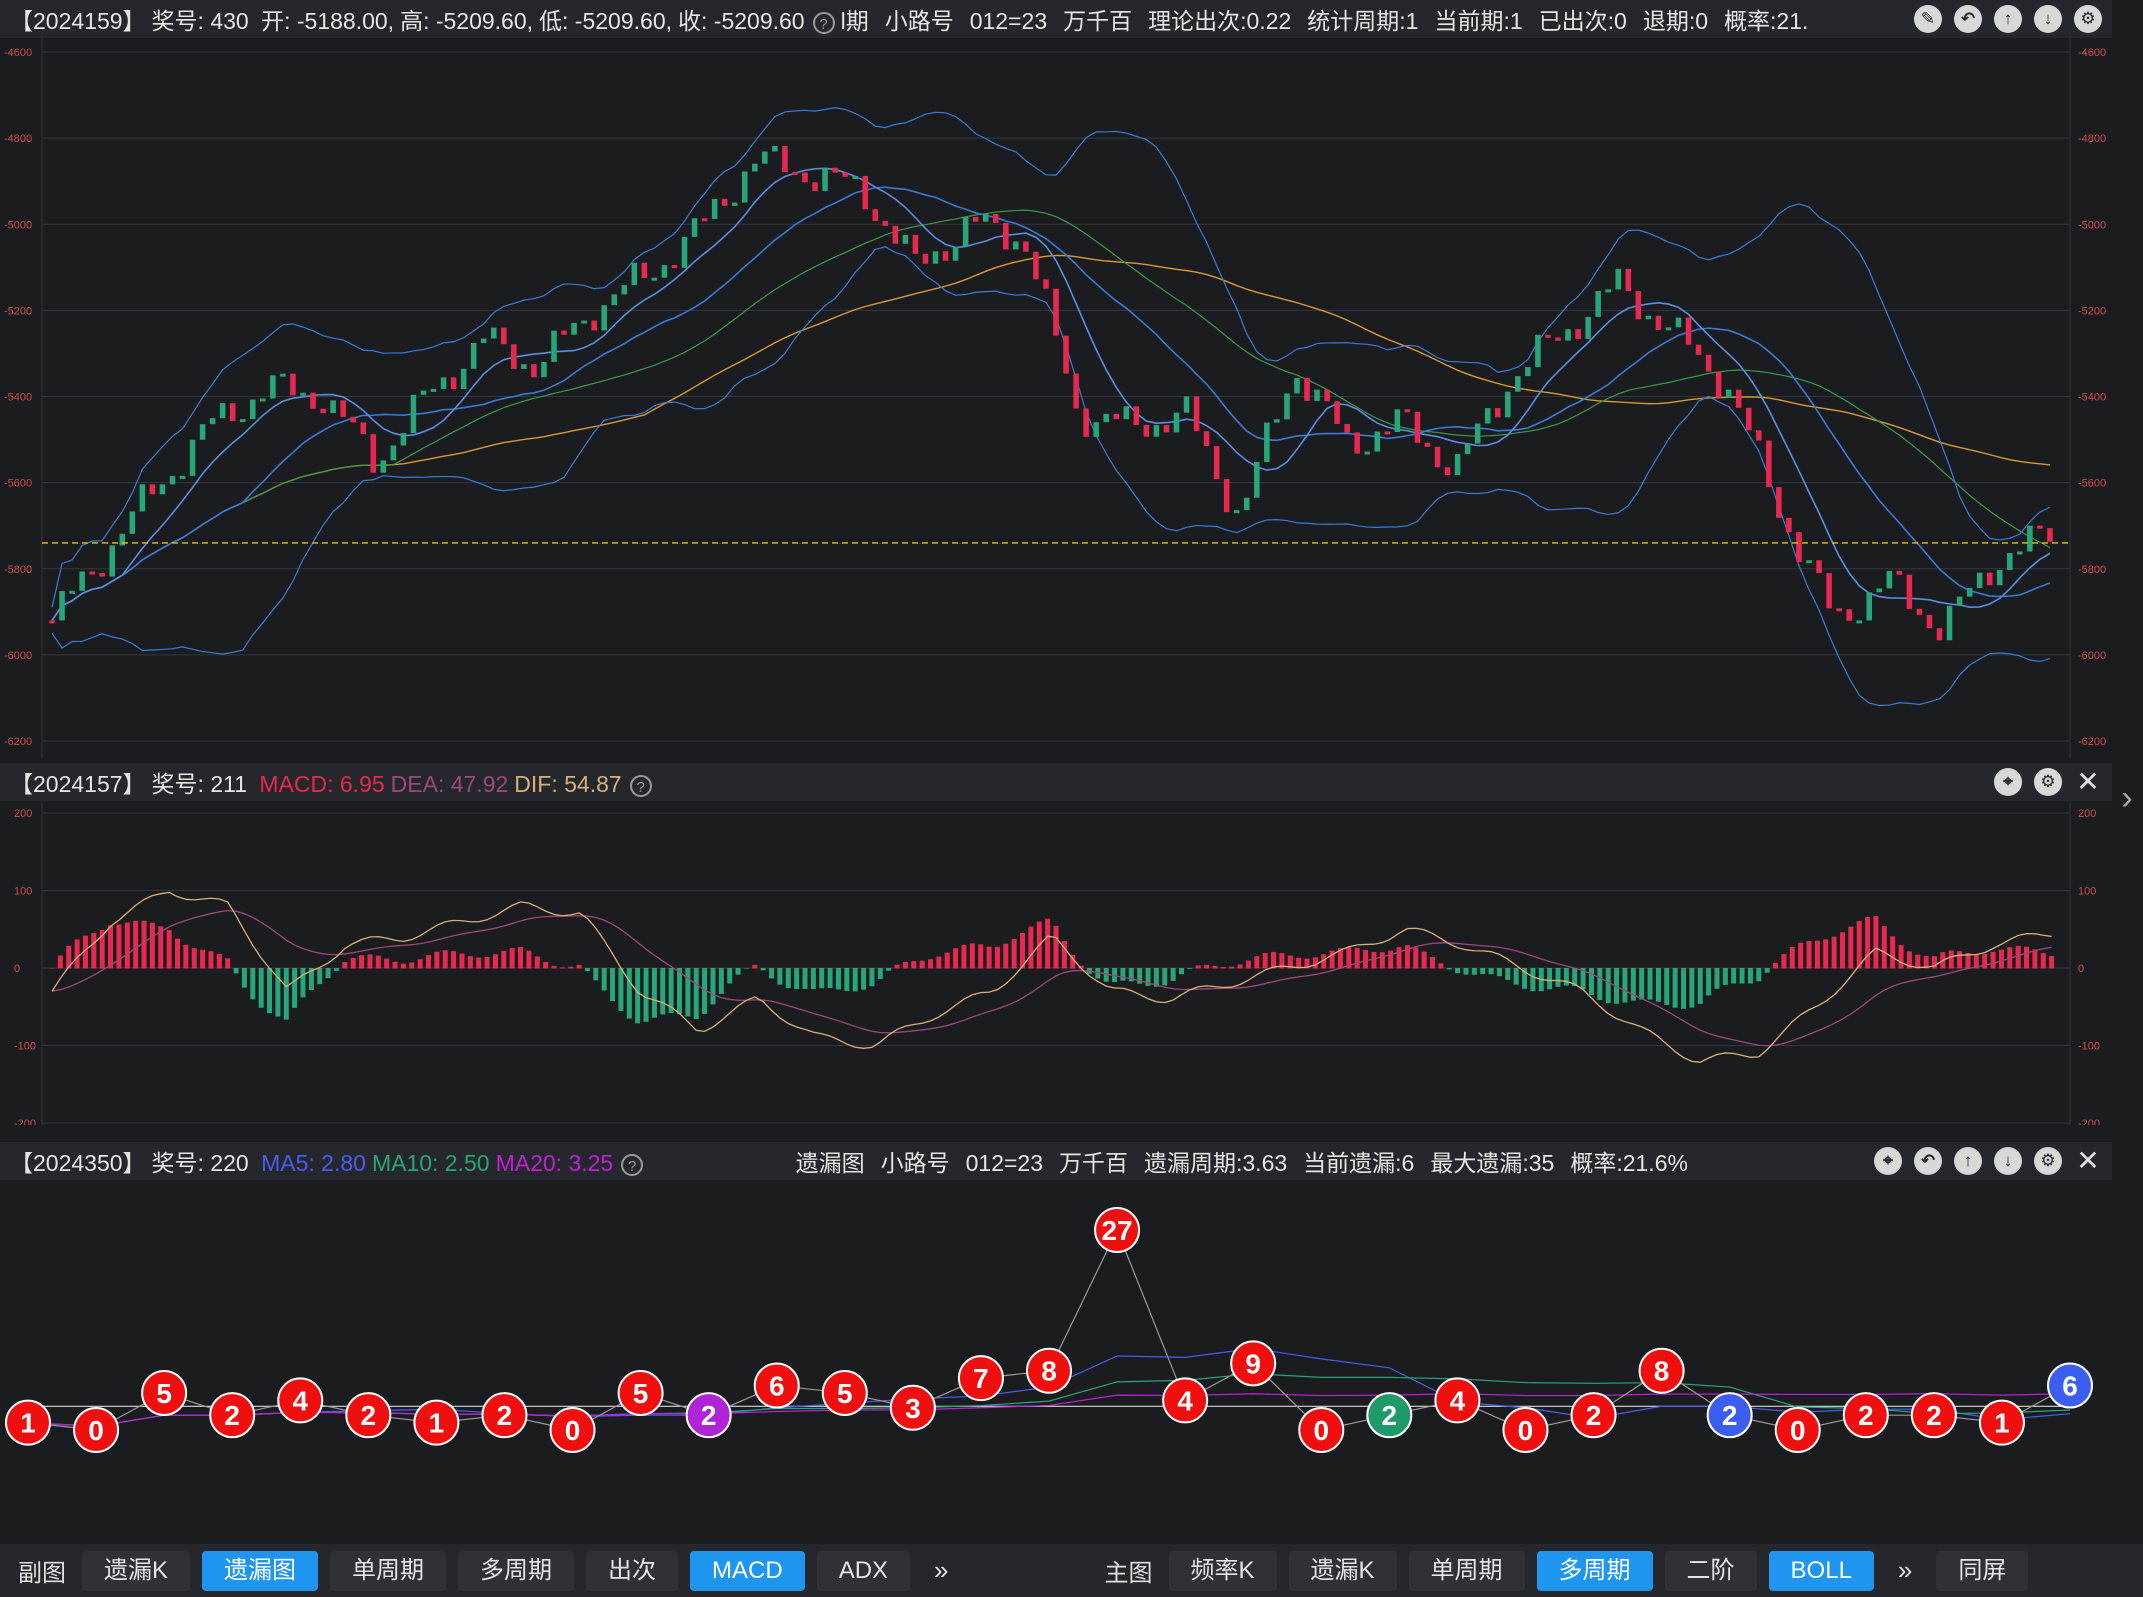  Describe the element at coordinates (18, 225) in the screenshot. I see `y-tick-label-left: -5000` at that location.